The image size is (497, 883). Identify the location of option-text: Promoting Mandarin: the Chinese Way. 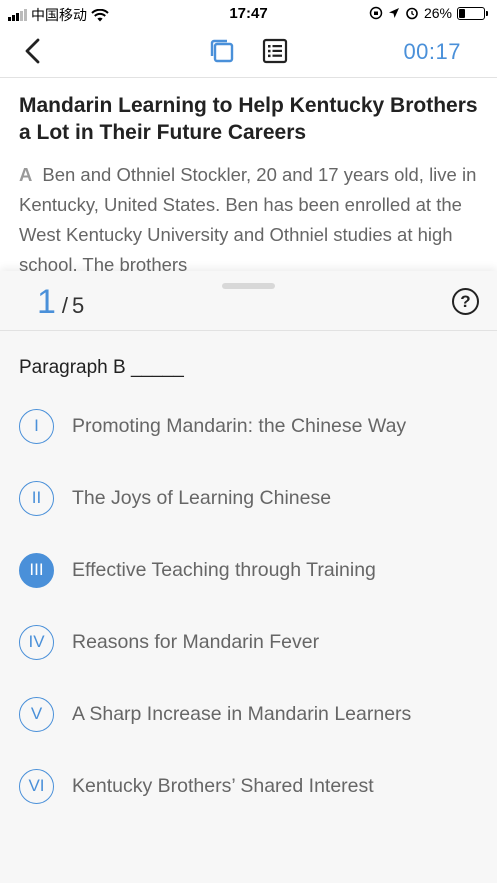
(239, 425).